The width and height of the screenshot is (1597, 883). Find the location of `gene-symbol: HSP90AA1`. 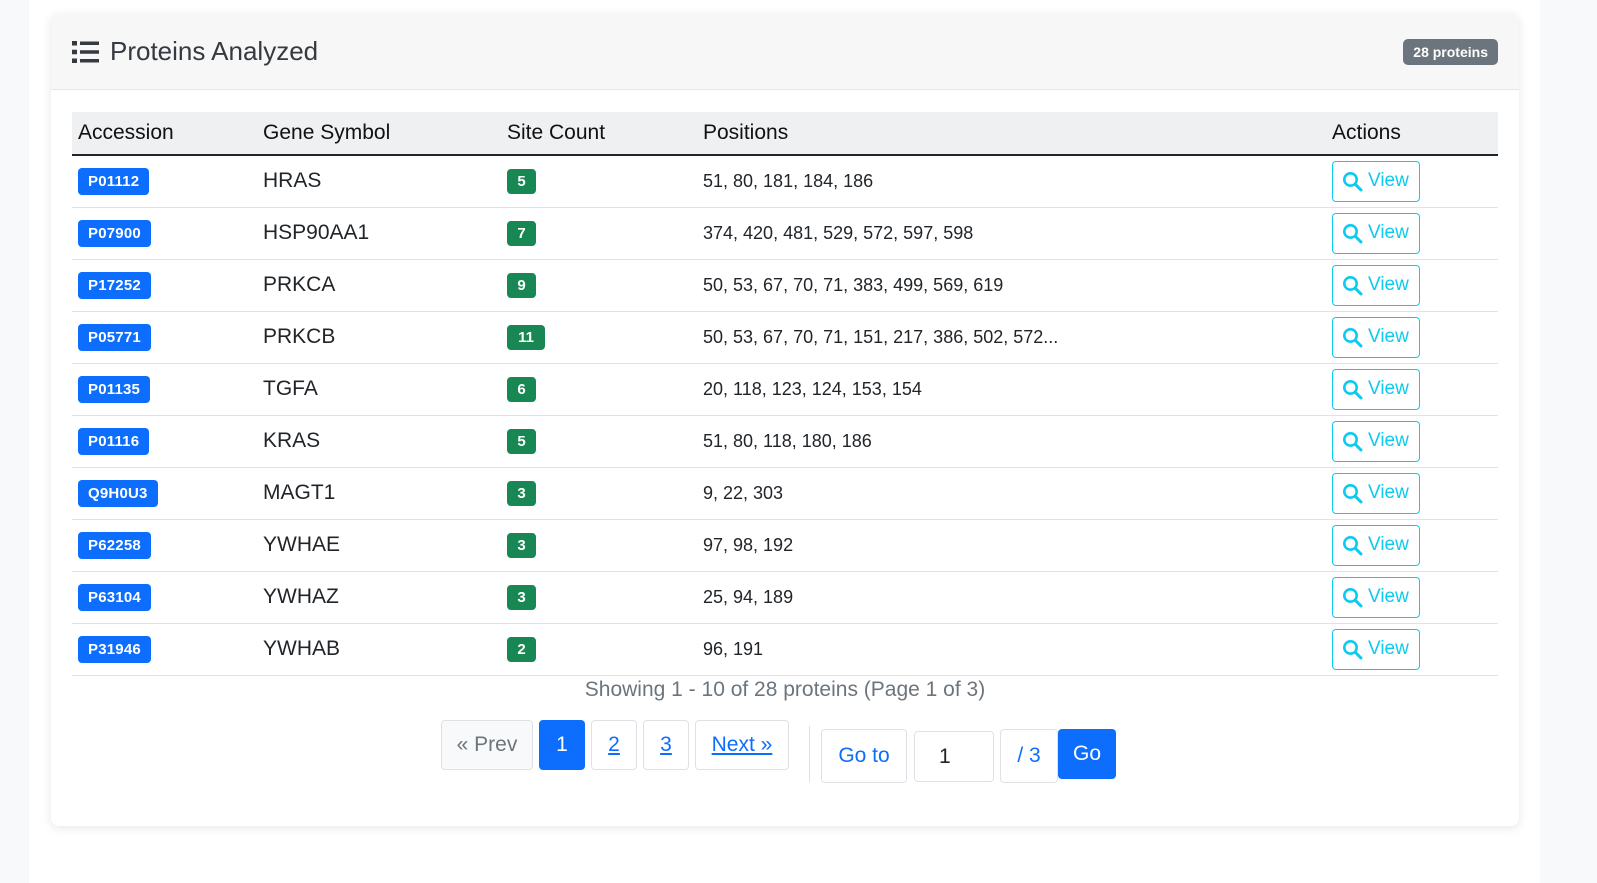

gene-symbol: HSP90AA1 is located at coordinates (316, 232).